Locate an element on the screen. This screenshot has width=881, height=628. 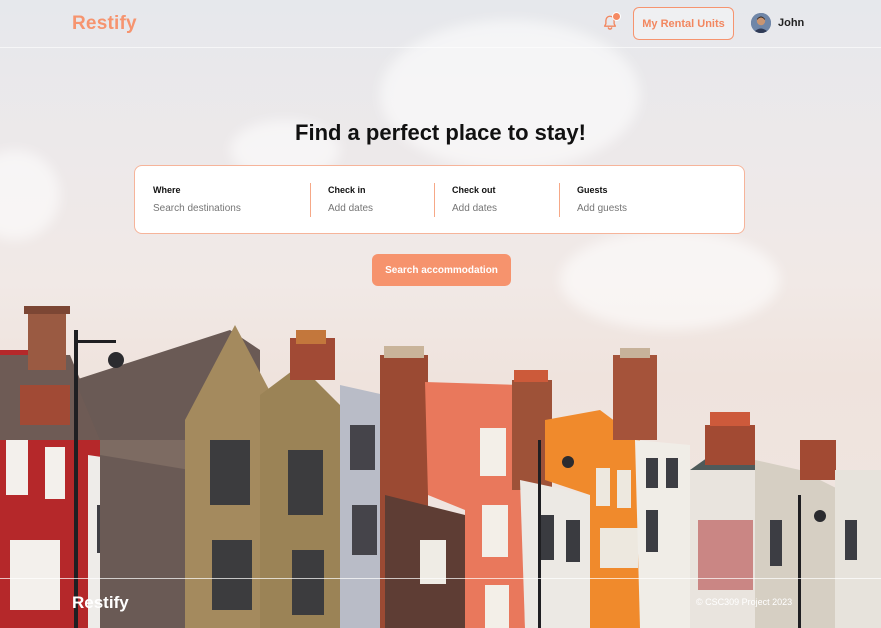
user-avatar-icon is located at coordinates (761, 23).